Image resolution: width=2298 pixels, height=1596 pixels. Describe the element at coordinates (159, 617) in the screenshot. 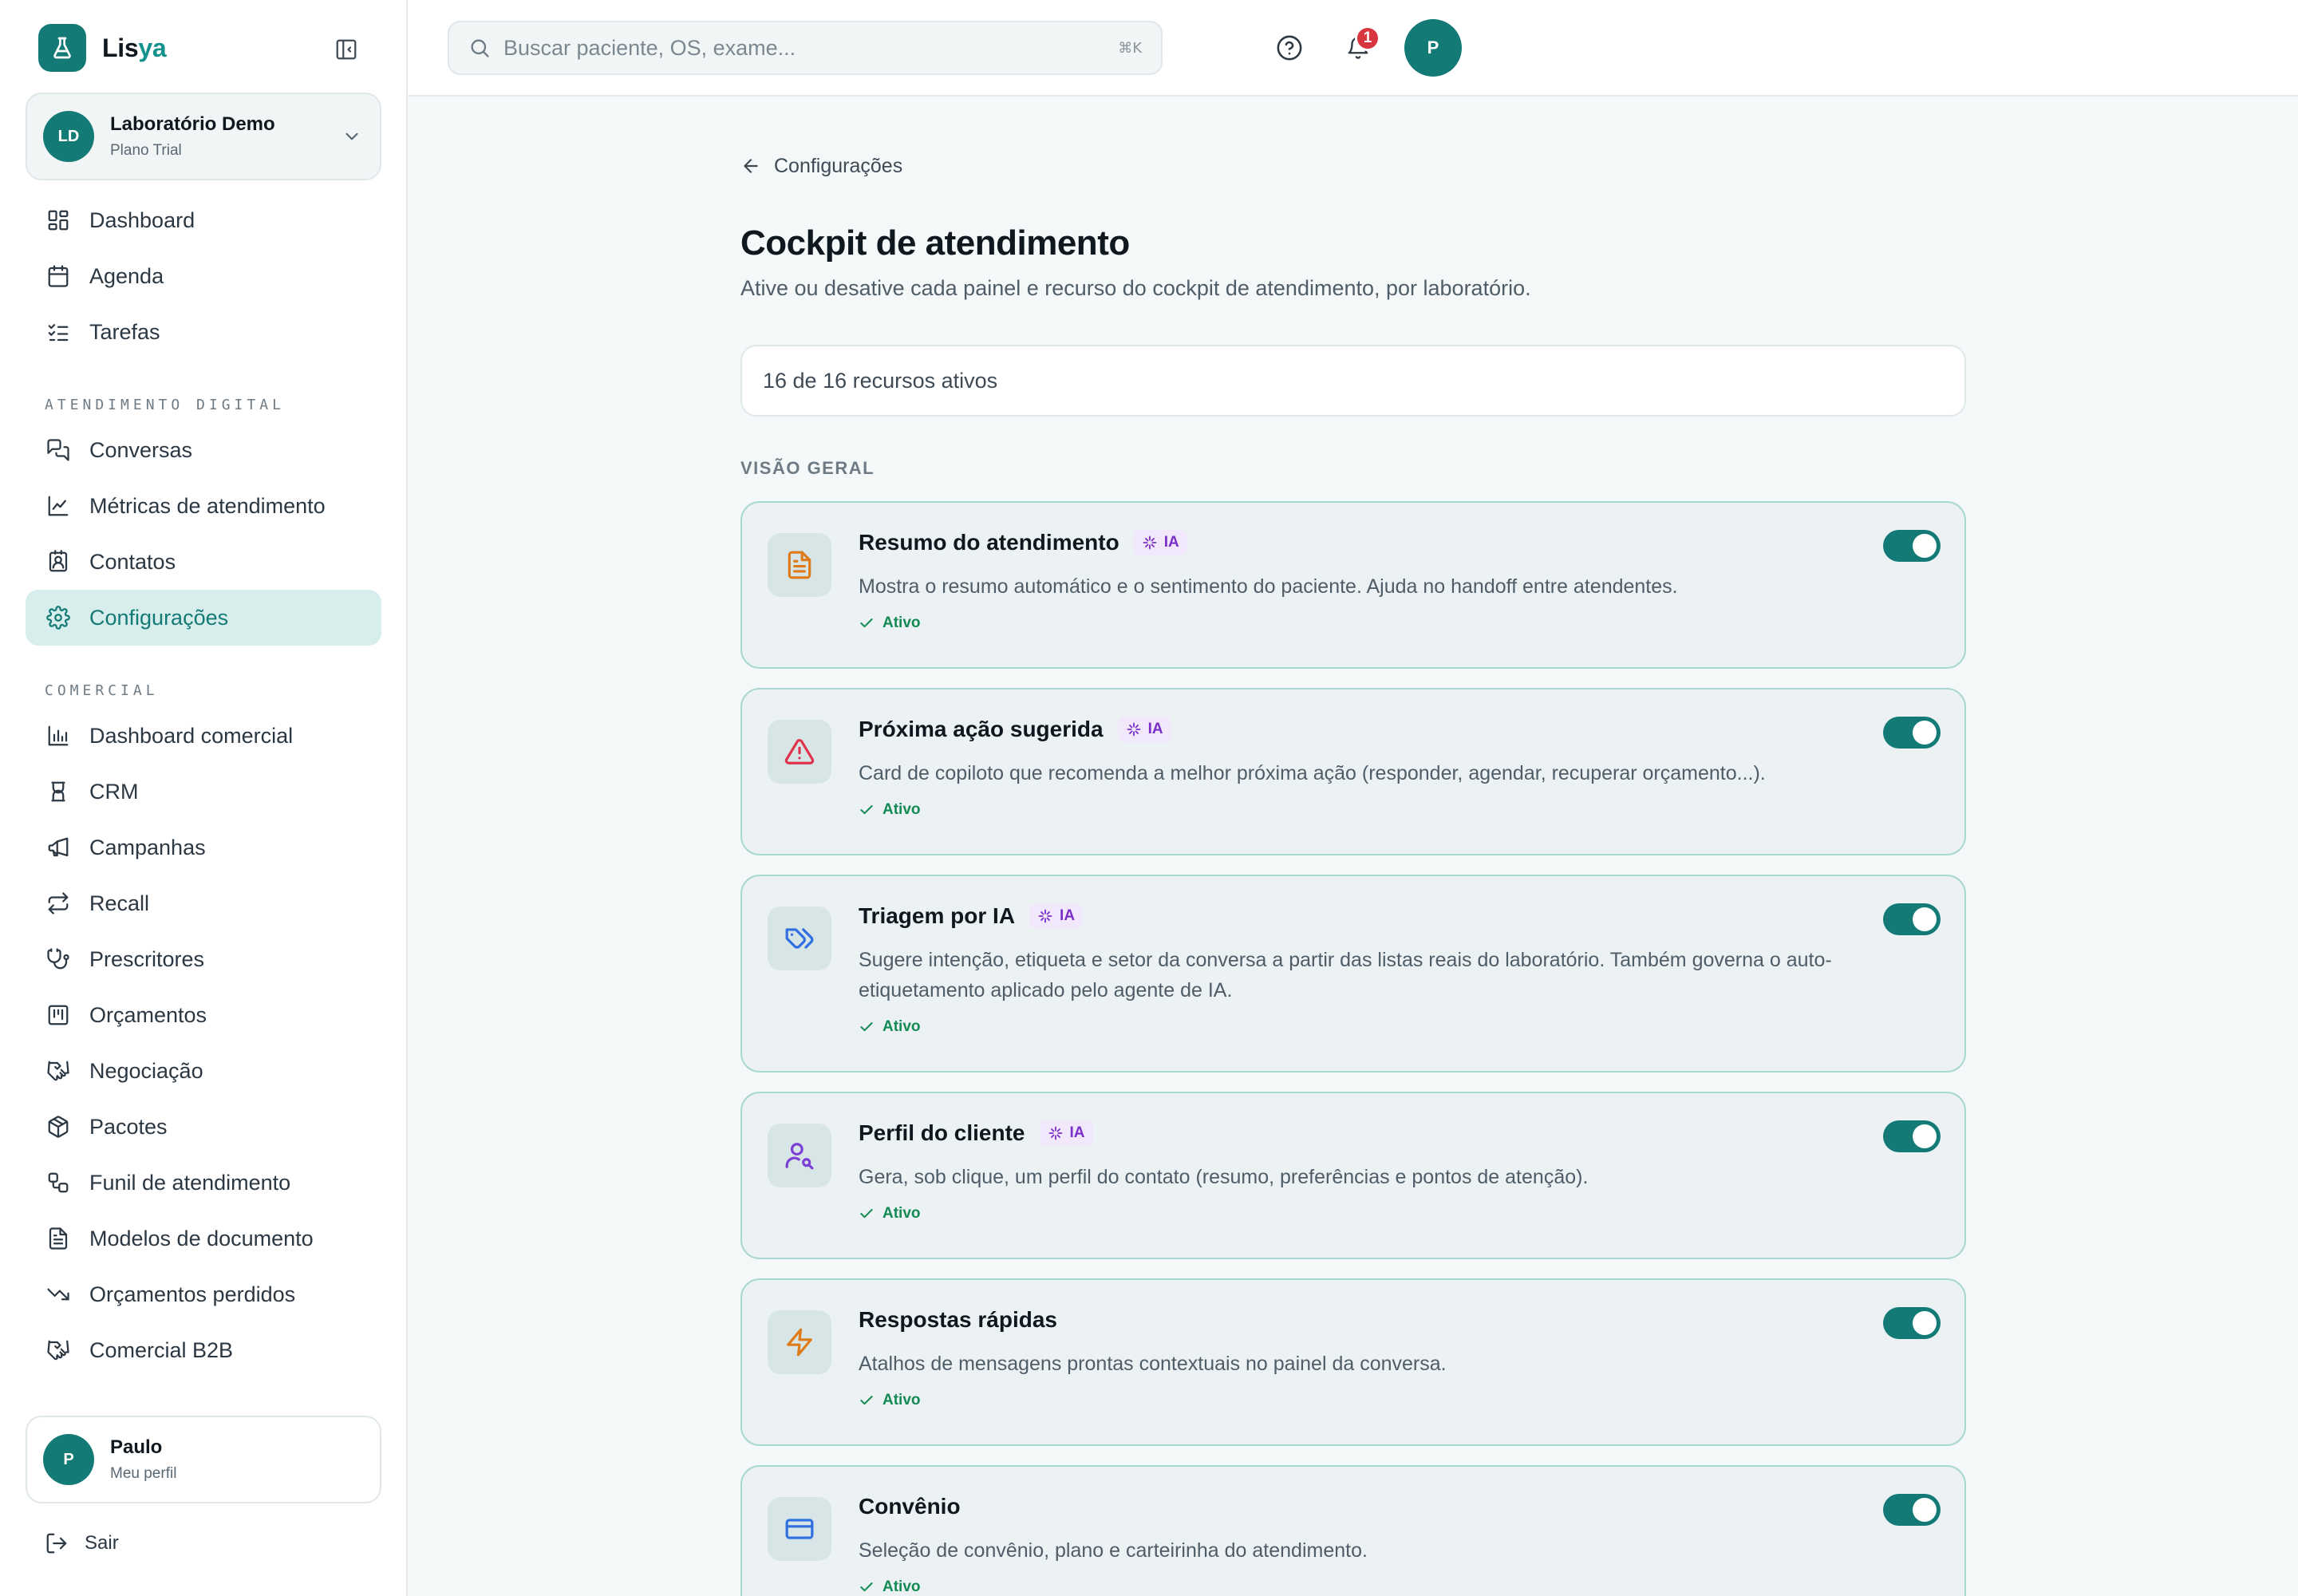

I see `sidebar-item-label: Configurações` at that location.